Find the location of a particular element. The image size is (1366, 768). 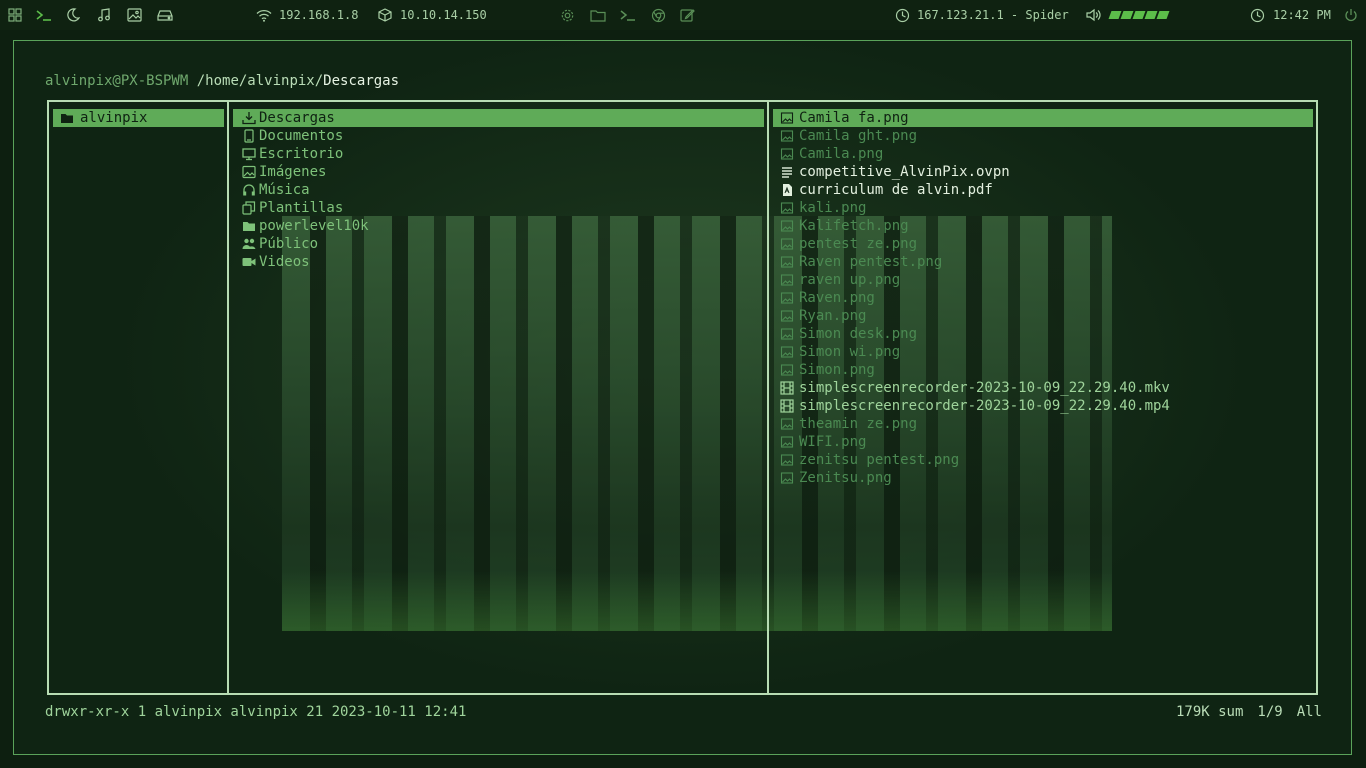

file-name: Kalifetch.png is located at coordinates (854, 226).